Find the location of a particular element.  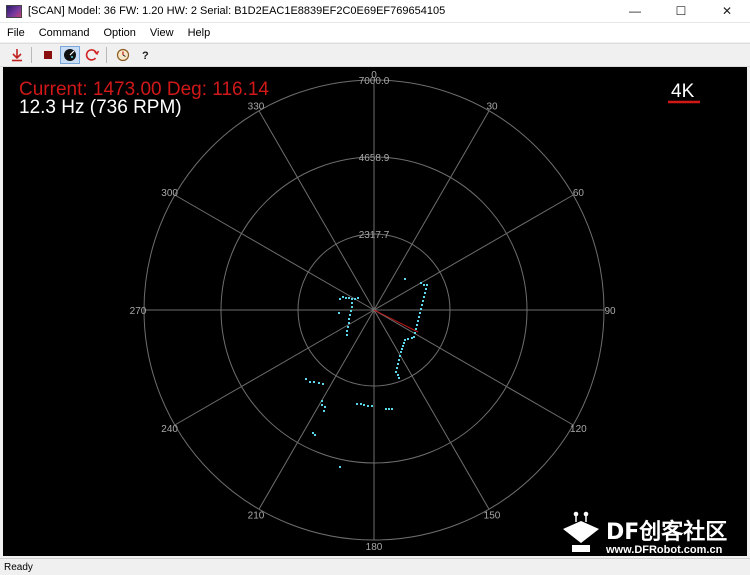

options-button is located at coordinates (123, 55).